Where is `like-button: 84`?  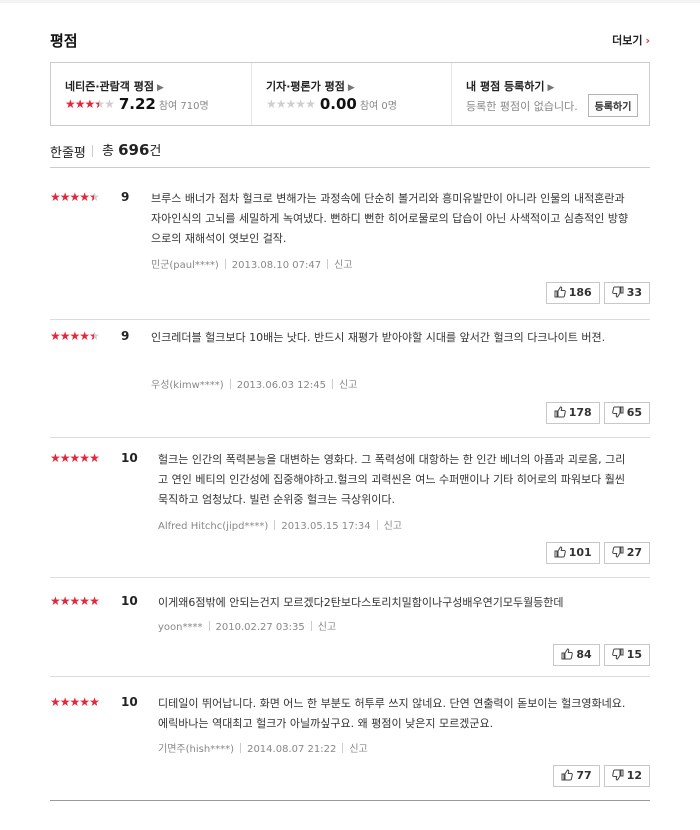 like-button: 84 is located at coordinates (576, 655).